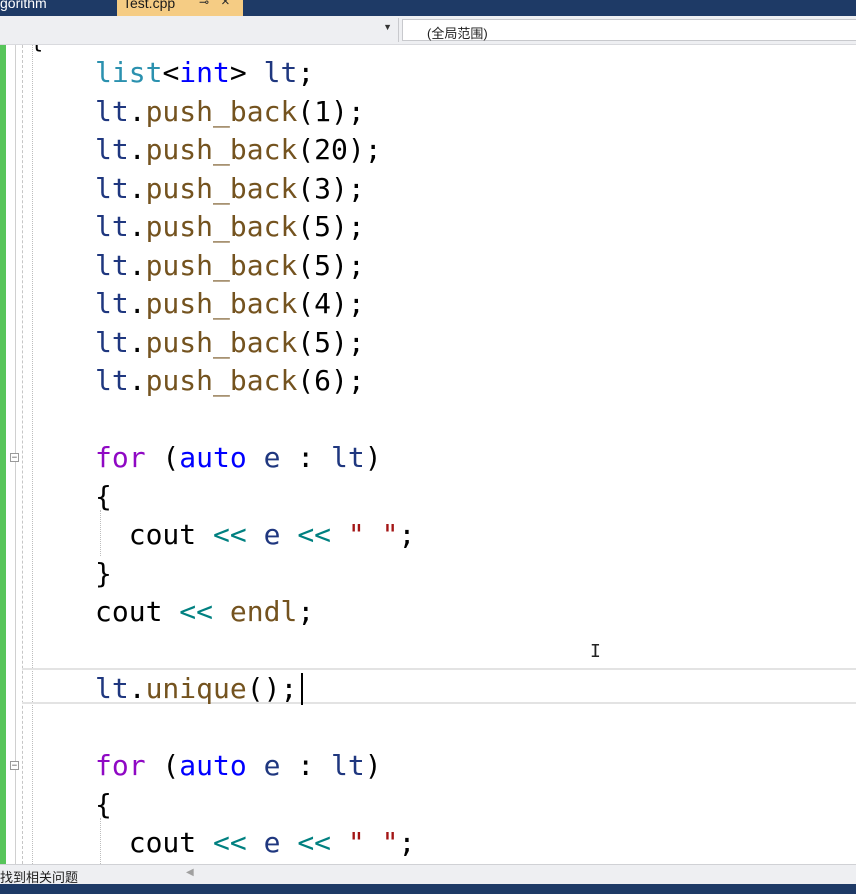  Describe the element at coordinates (246, 72) in the screenshot. I see `code-token: >` at that location.